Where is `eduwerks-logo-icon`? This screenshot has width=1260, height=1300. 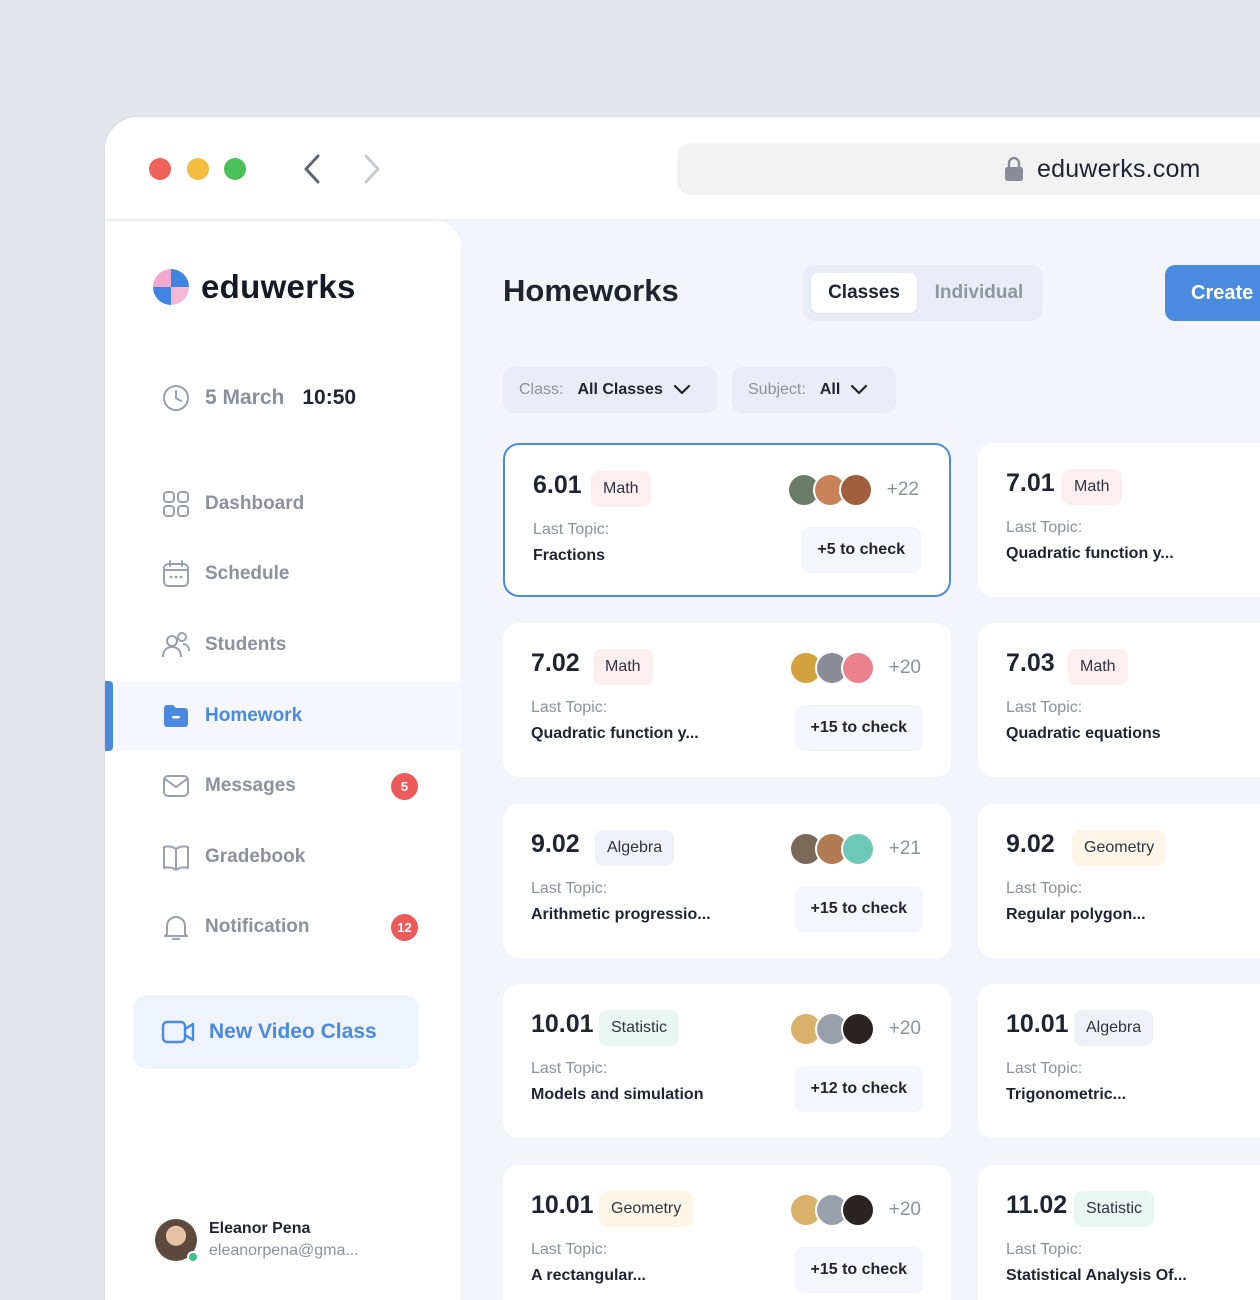
eduwerks-logo-icon is located at coordinates (171, 287).